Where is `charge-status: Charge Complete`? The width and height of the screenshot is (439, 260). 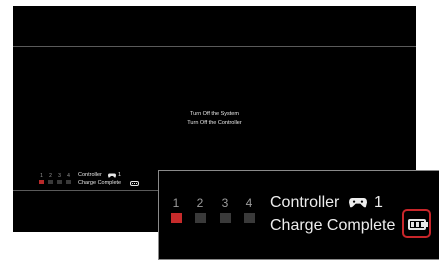 charge-status: Charge Complete is located at coordinates (100, 183).